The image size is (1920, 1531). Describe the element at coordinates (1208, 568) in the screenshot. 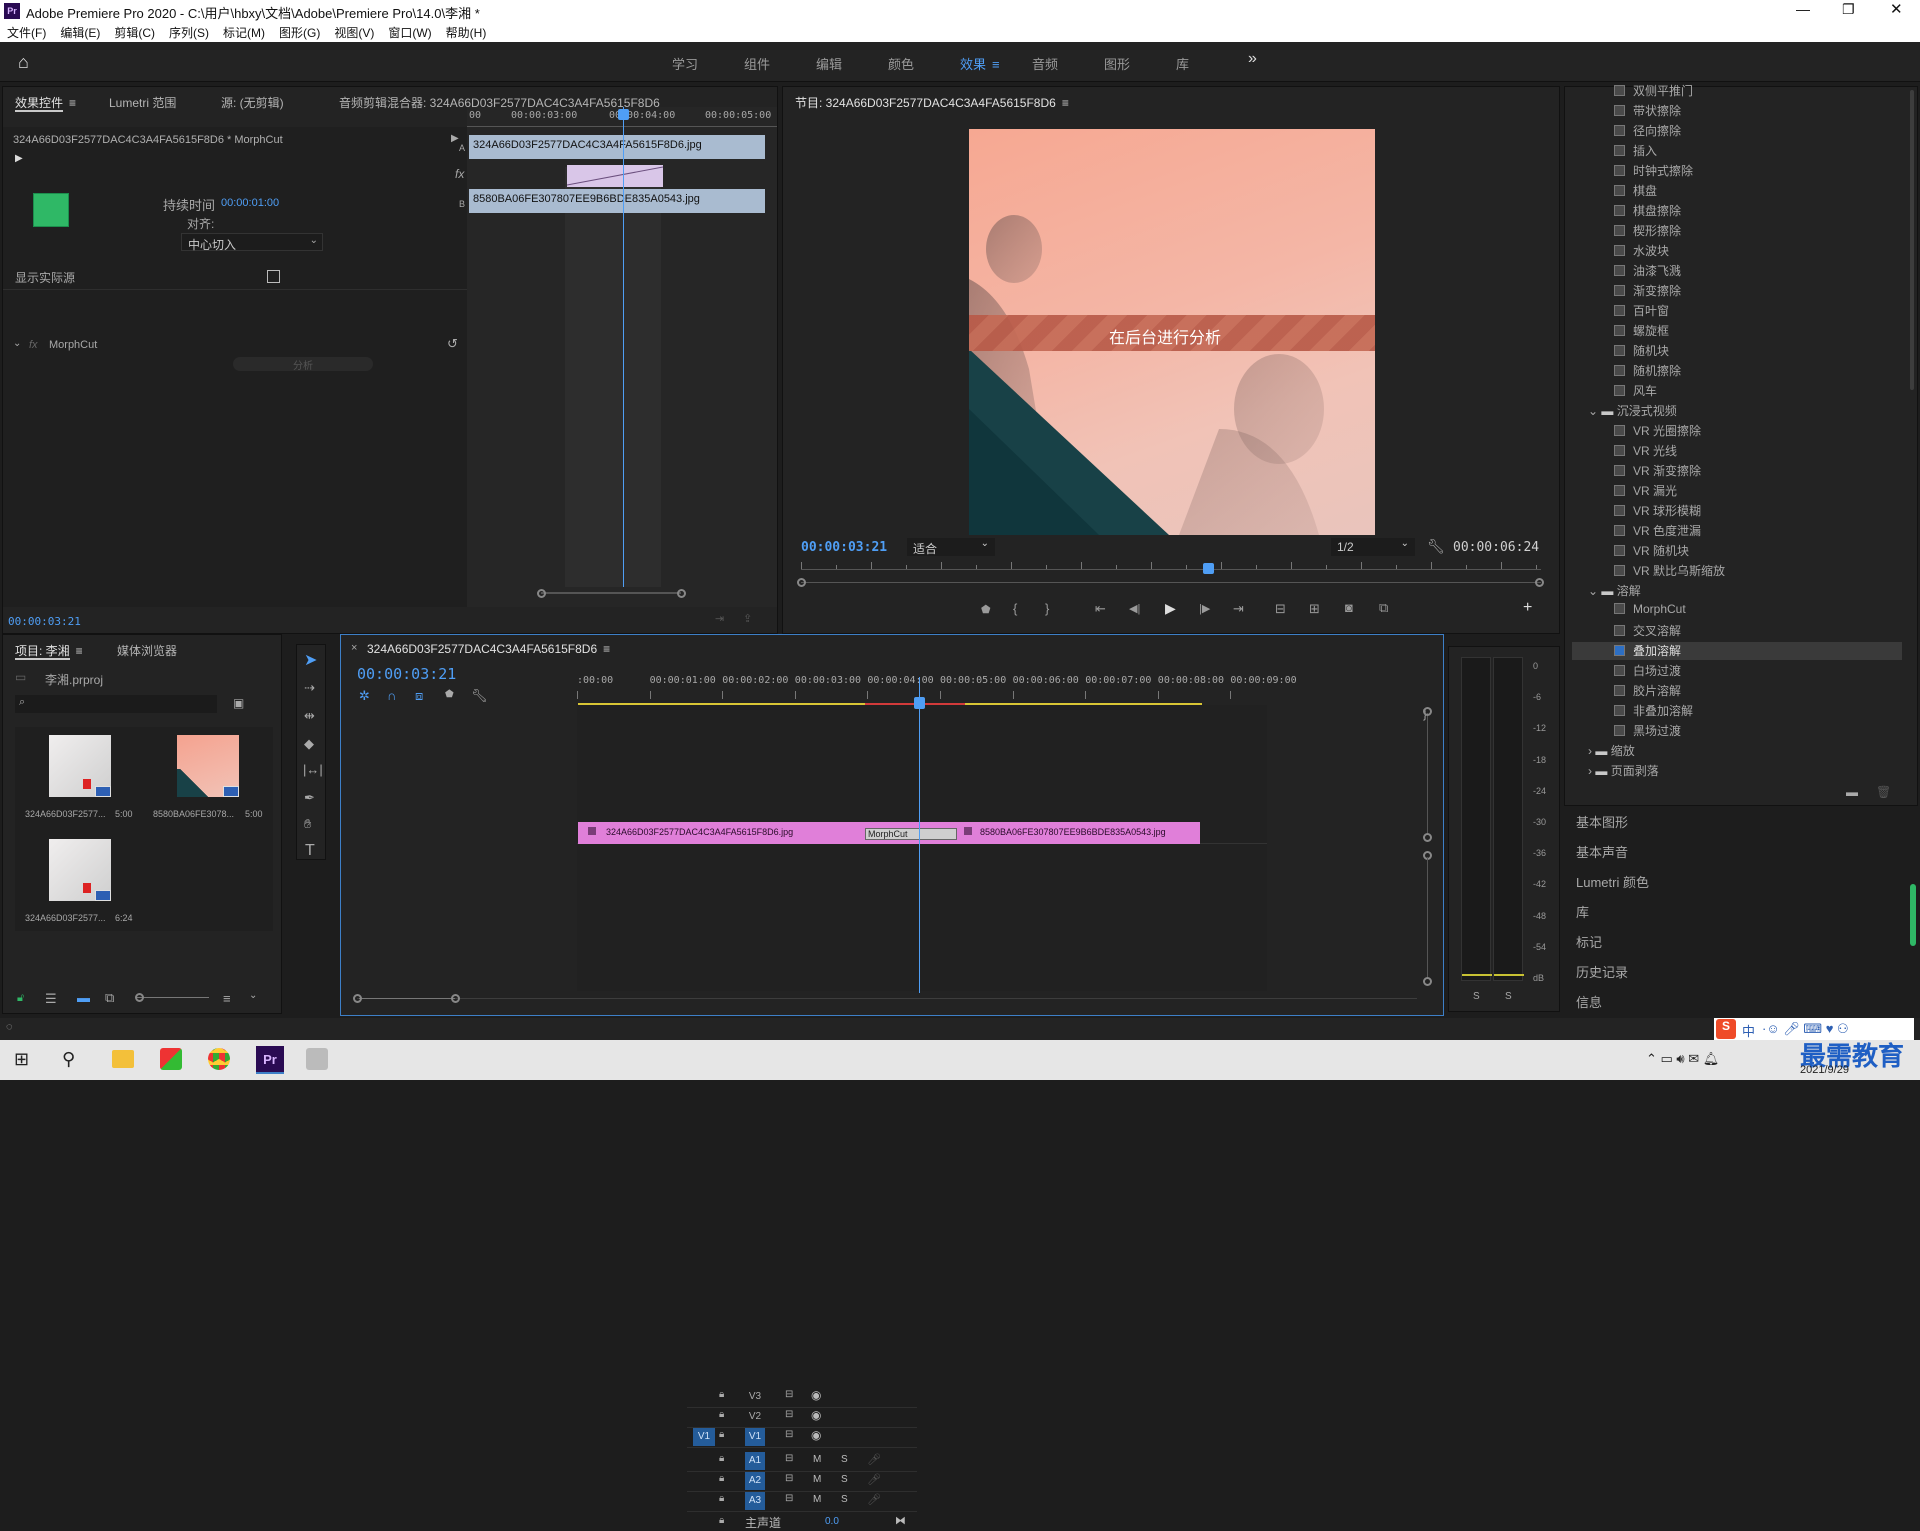

I see `program-playhead` at that location.